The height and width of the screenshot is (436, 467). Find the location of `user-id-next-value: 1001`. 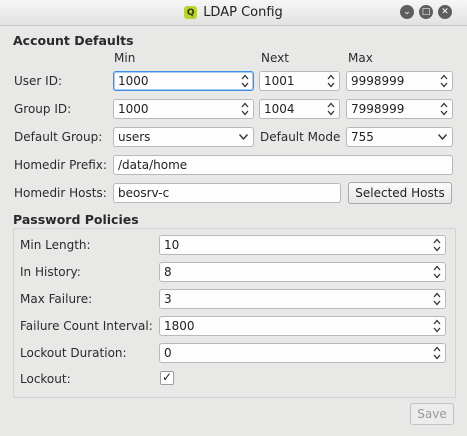

user-id-next-value: 1001 is located at coordinates (279, 81).